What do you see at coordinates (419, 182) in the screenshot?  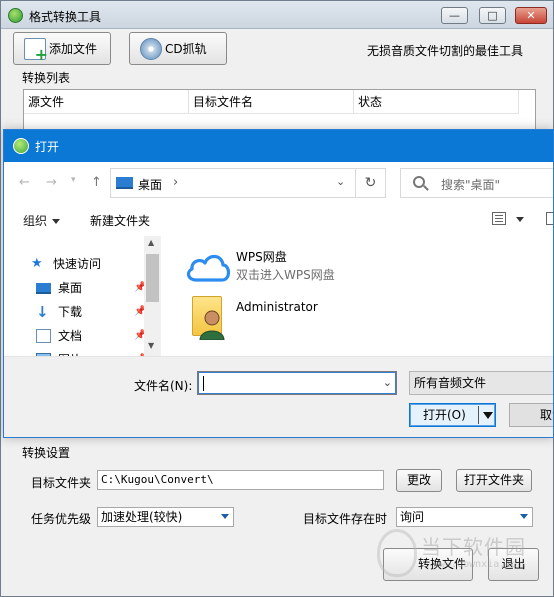 I see `search-icon` at bounding box center [419, 182].